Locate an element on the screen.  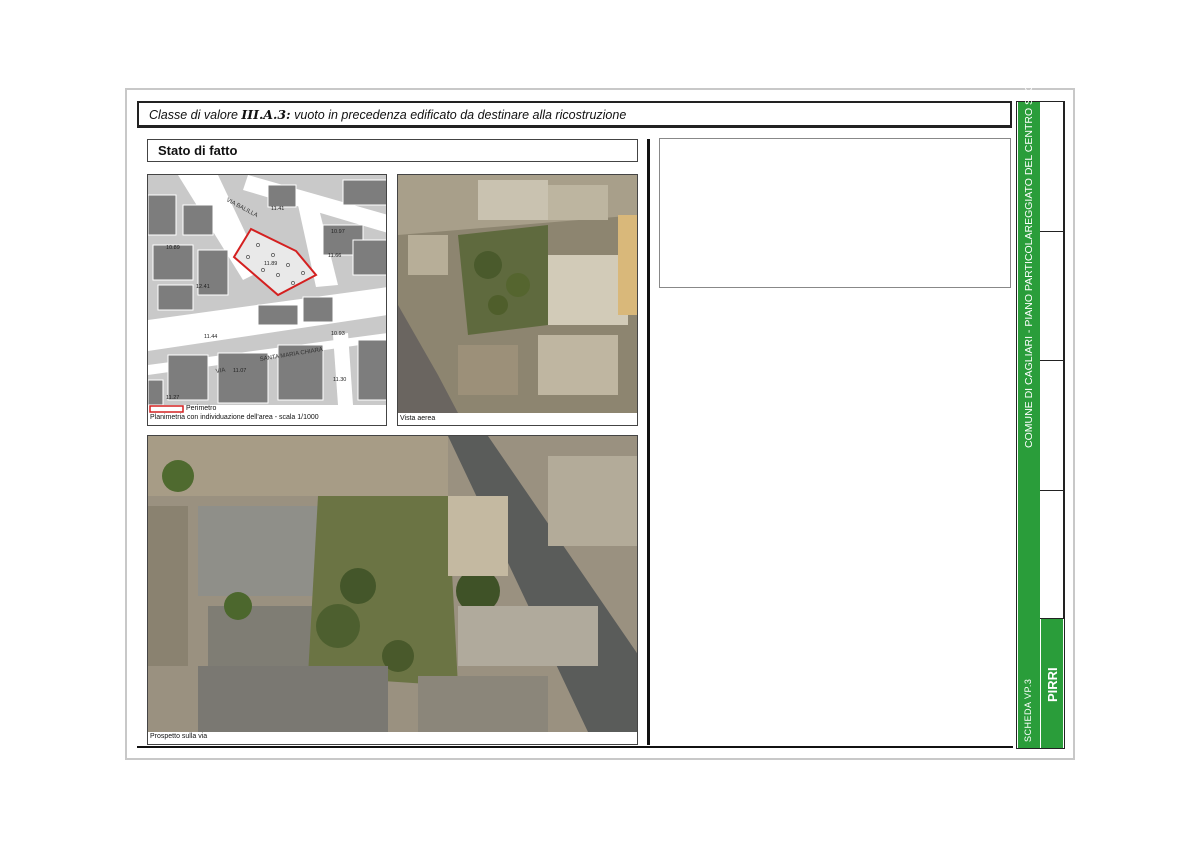
sidebar-cells is located at coordinates (1052, 360).